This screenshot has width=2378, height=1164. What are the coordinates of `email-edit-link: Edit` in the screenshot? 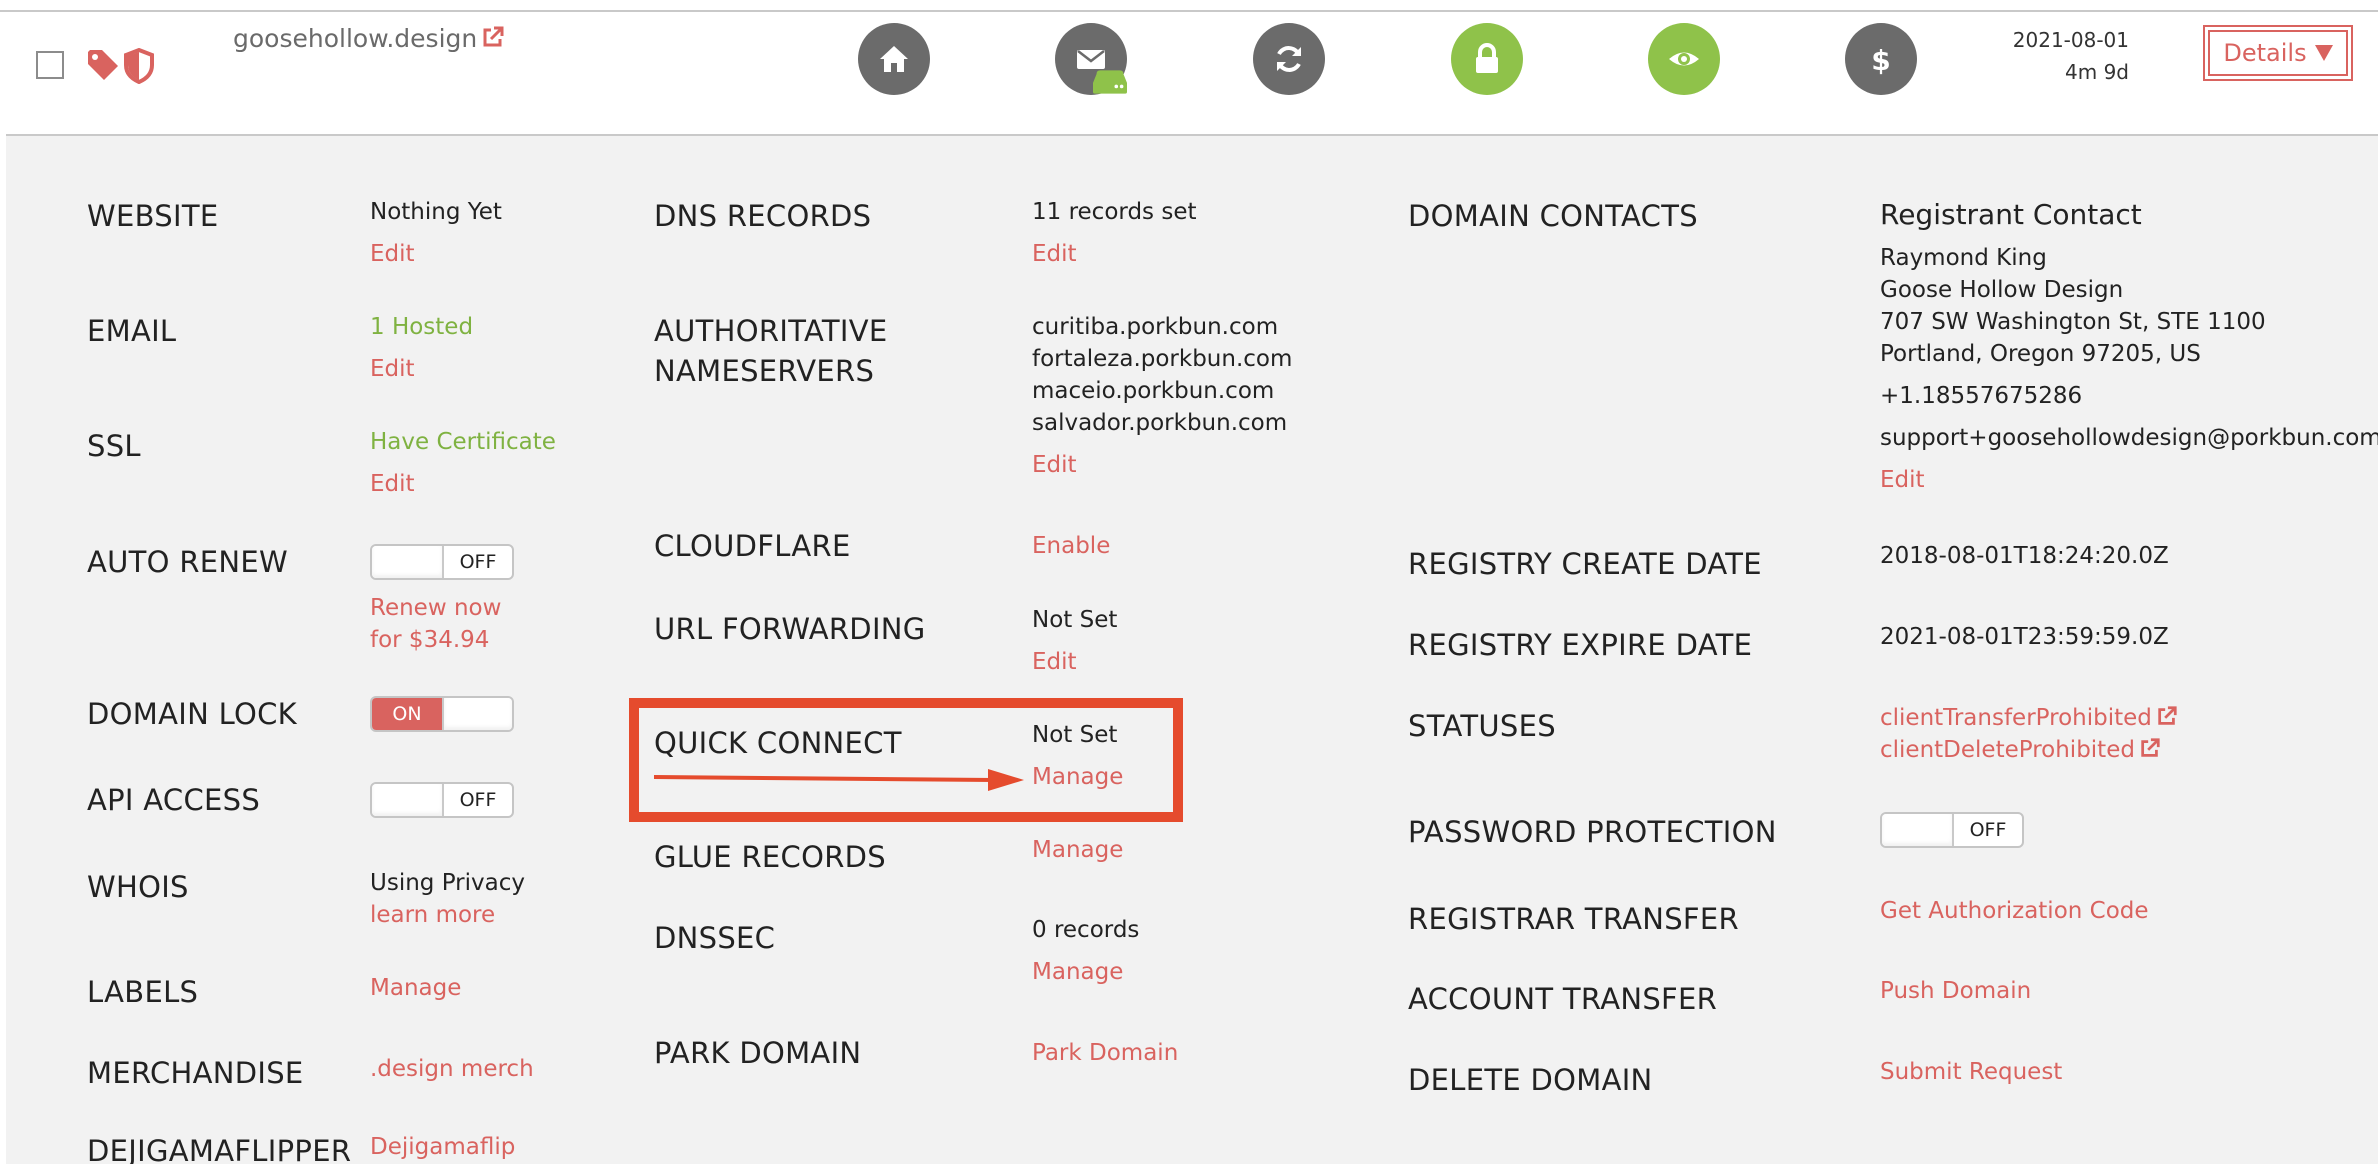 It's located at (392, 369).